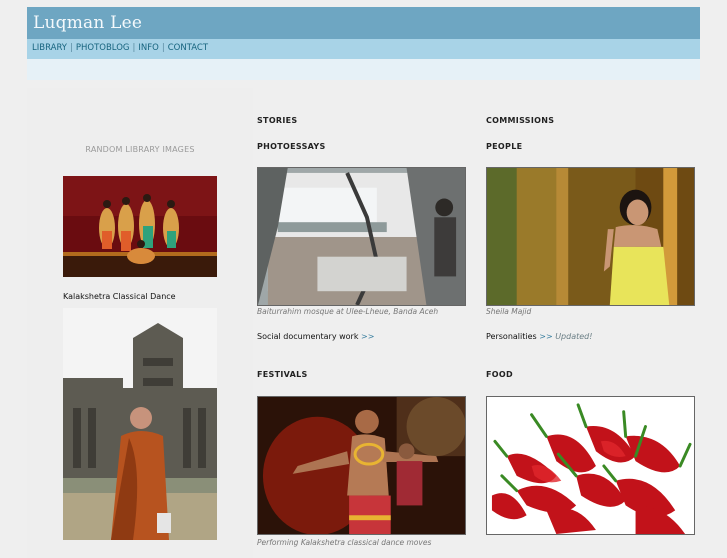  Describe the element at coordinates (545, 336) in the screenshot. I see `people-more-link: >>` at that location.